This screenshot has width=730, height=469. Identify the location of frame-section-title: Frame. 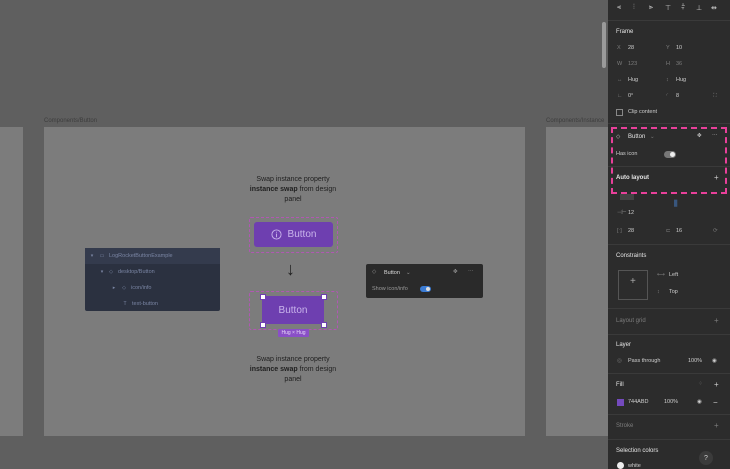
(624, 32).